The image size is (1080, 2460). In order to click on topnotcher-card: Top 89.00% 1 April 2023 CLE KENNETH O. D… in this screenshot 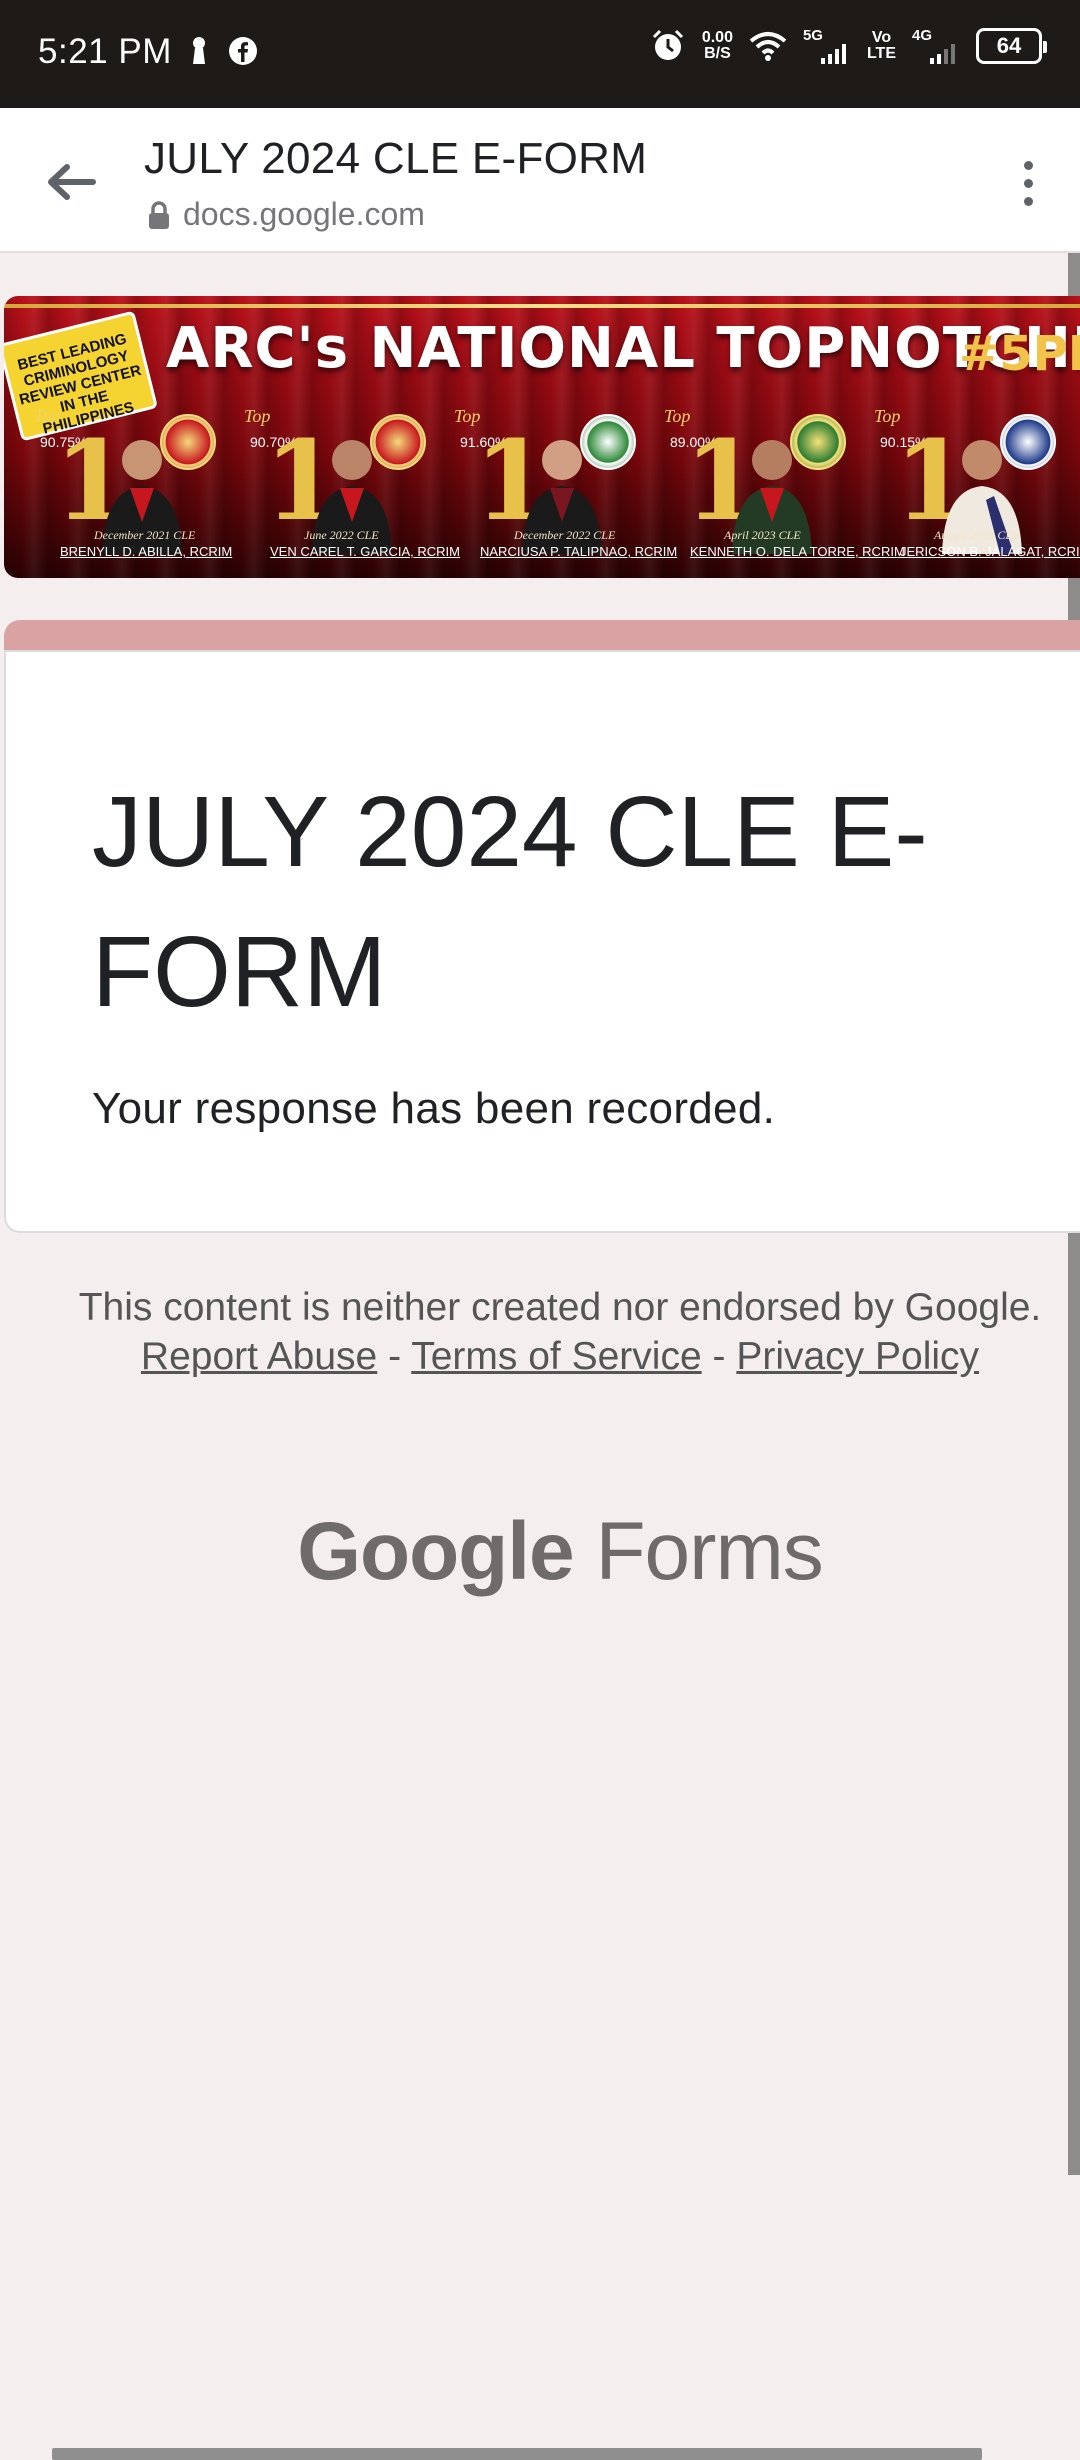, I will do `click(784, 482)`.